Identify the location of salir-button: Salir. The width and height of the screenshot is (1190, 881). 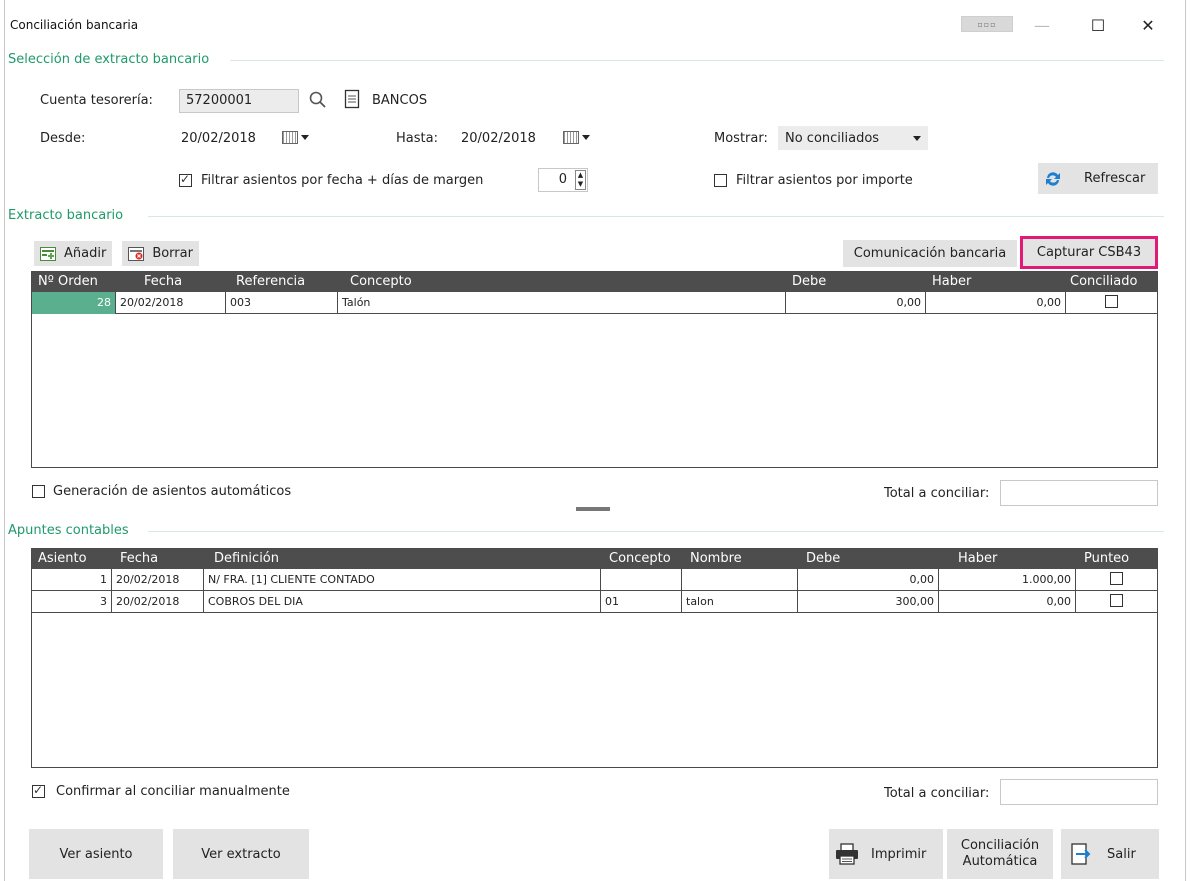
(1110, 854).